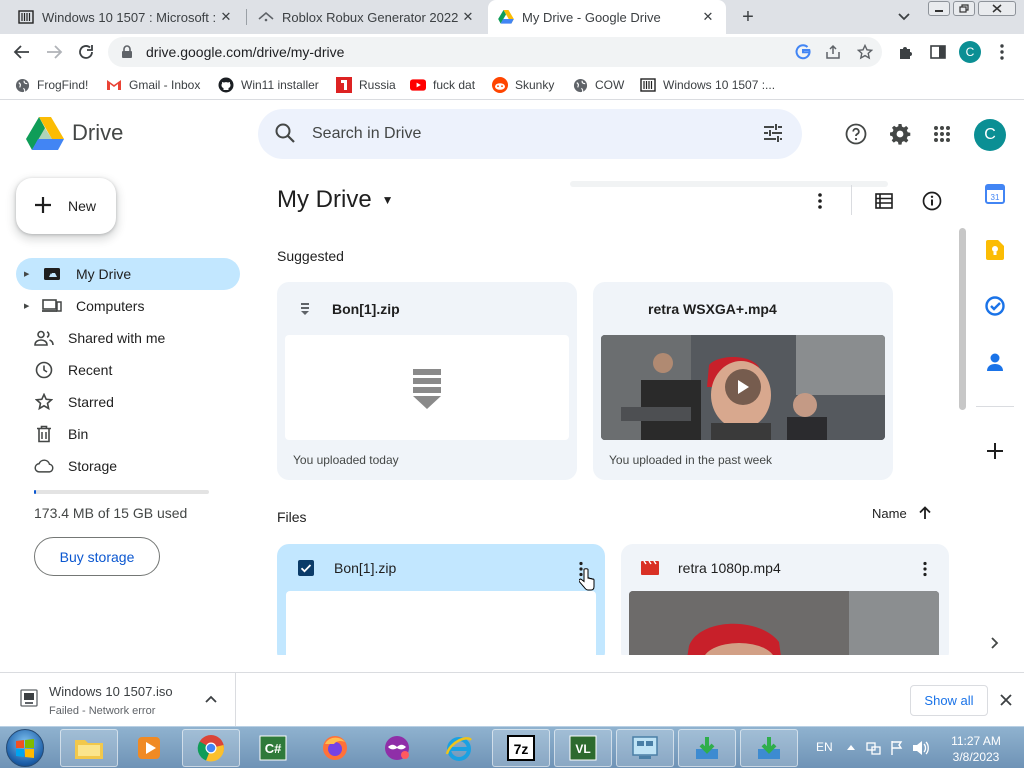 Image resolution: width=1024 pixels, height=768 pixels. I want to click on bookmark-skunky: Skunky, so click(523, 85).